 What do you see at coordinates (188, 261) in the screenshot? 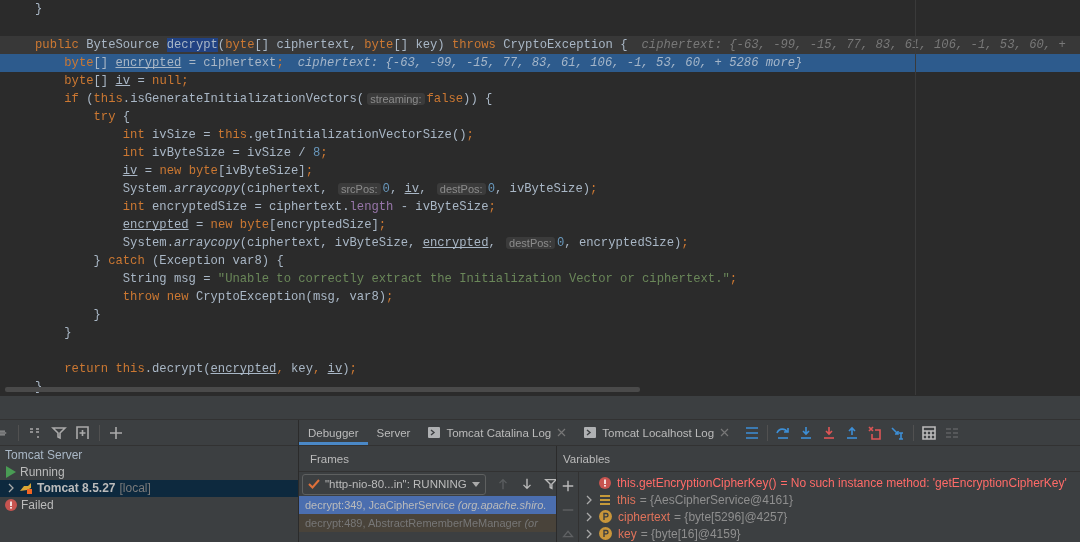
I see `code-text: } catch (Exception var8) {` at bounding box center [188, 261].